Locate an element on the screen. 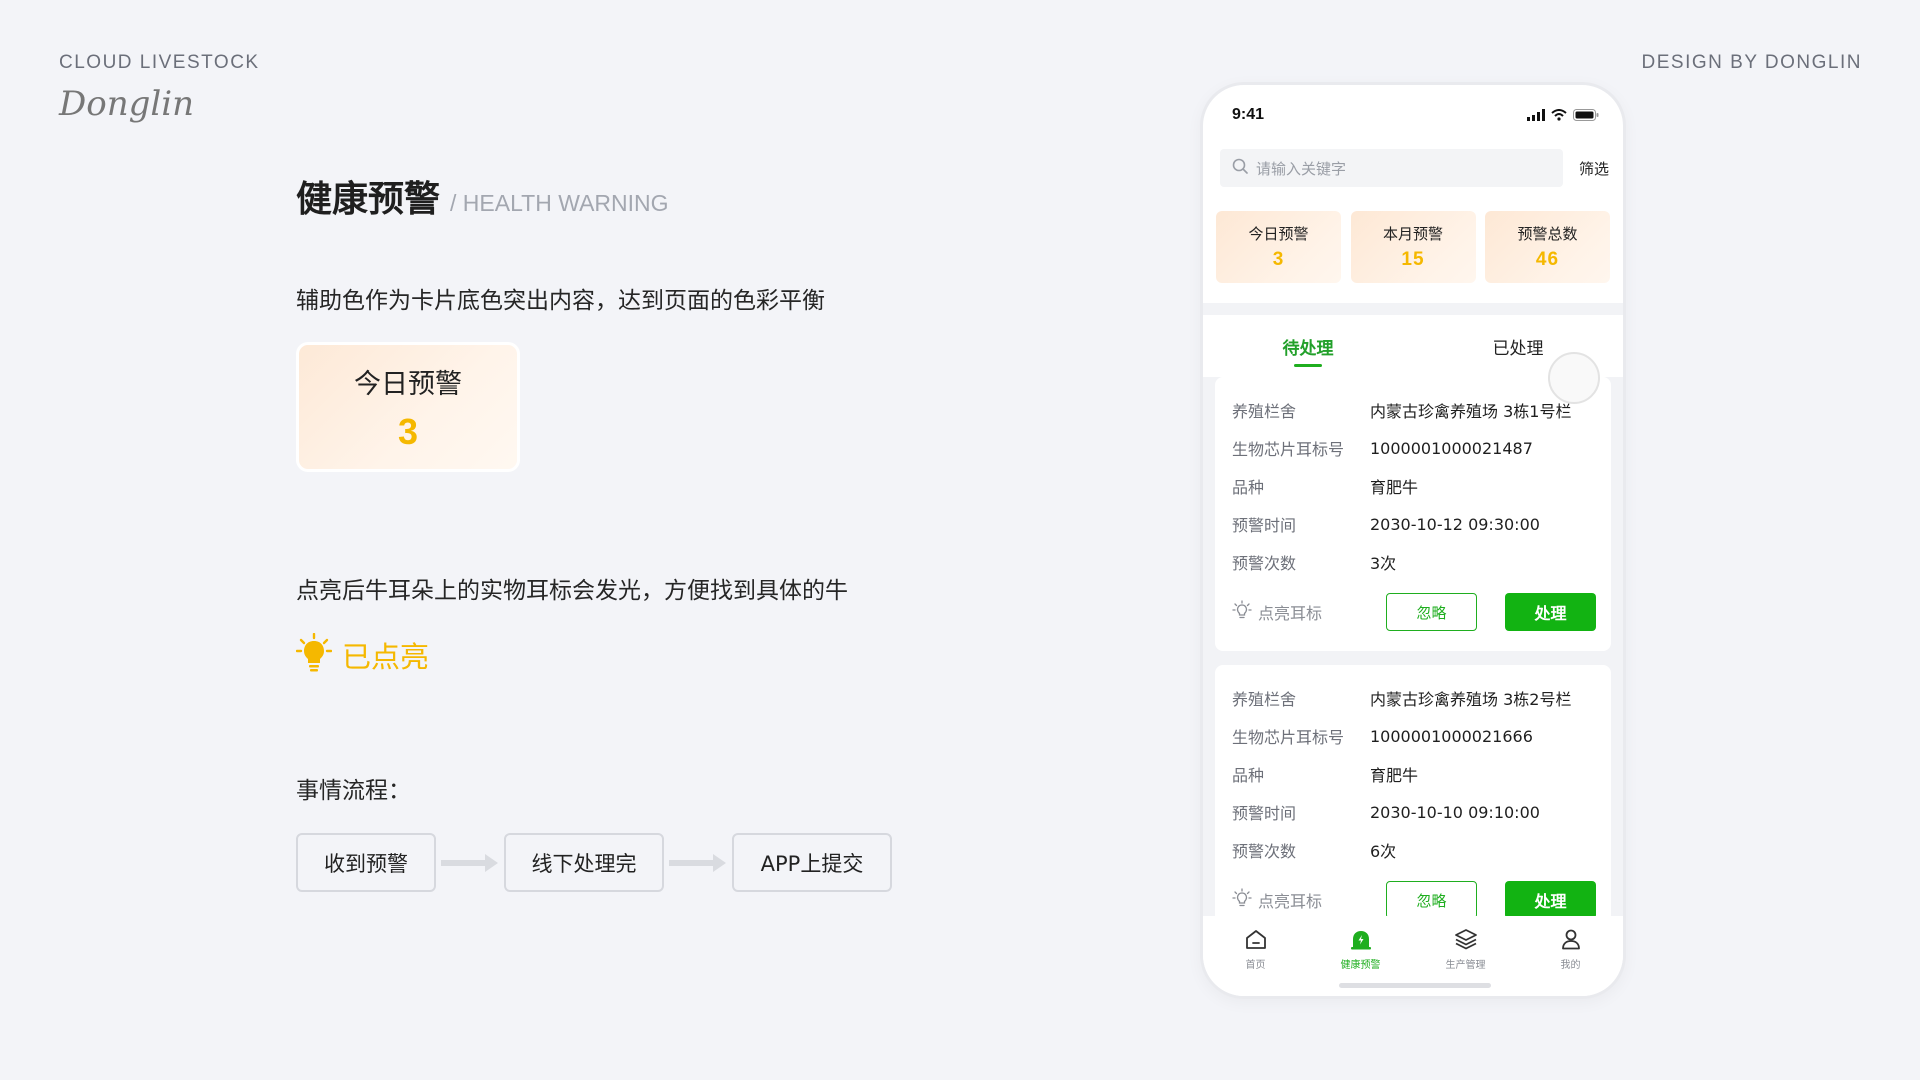  card-row: 生物芯片耳标号 1000001000021487 is located at coordinates (1414, 448).